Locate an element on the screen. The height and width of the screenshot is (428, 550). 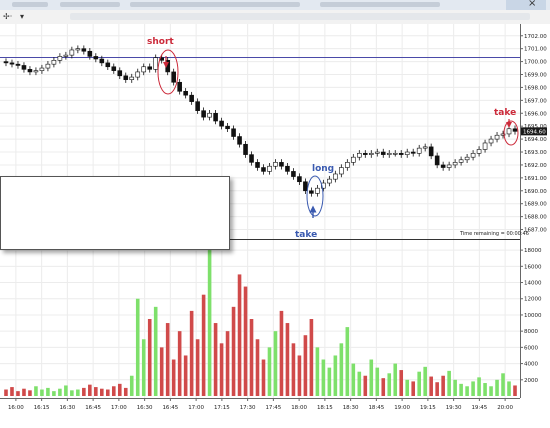
window-close-button: × is located at coordinates (526, 5).